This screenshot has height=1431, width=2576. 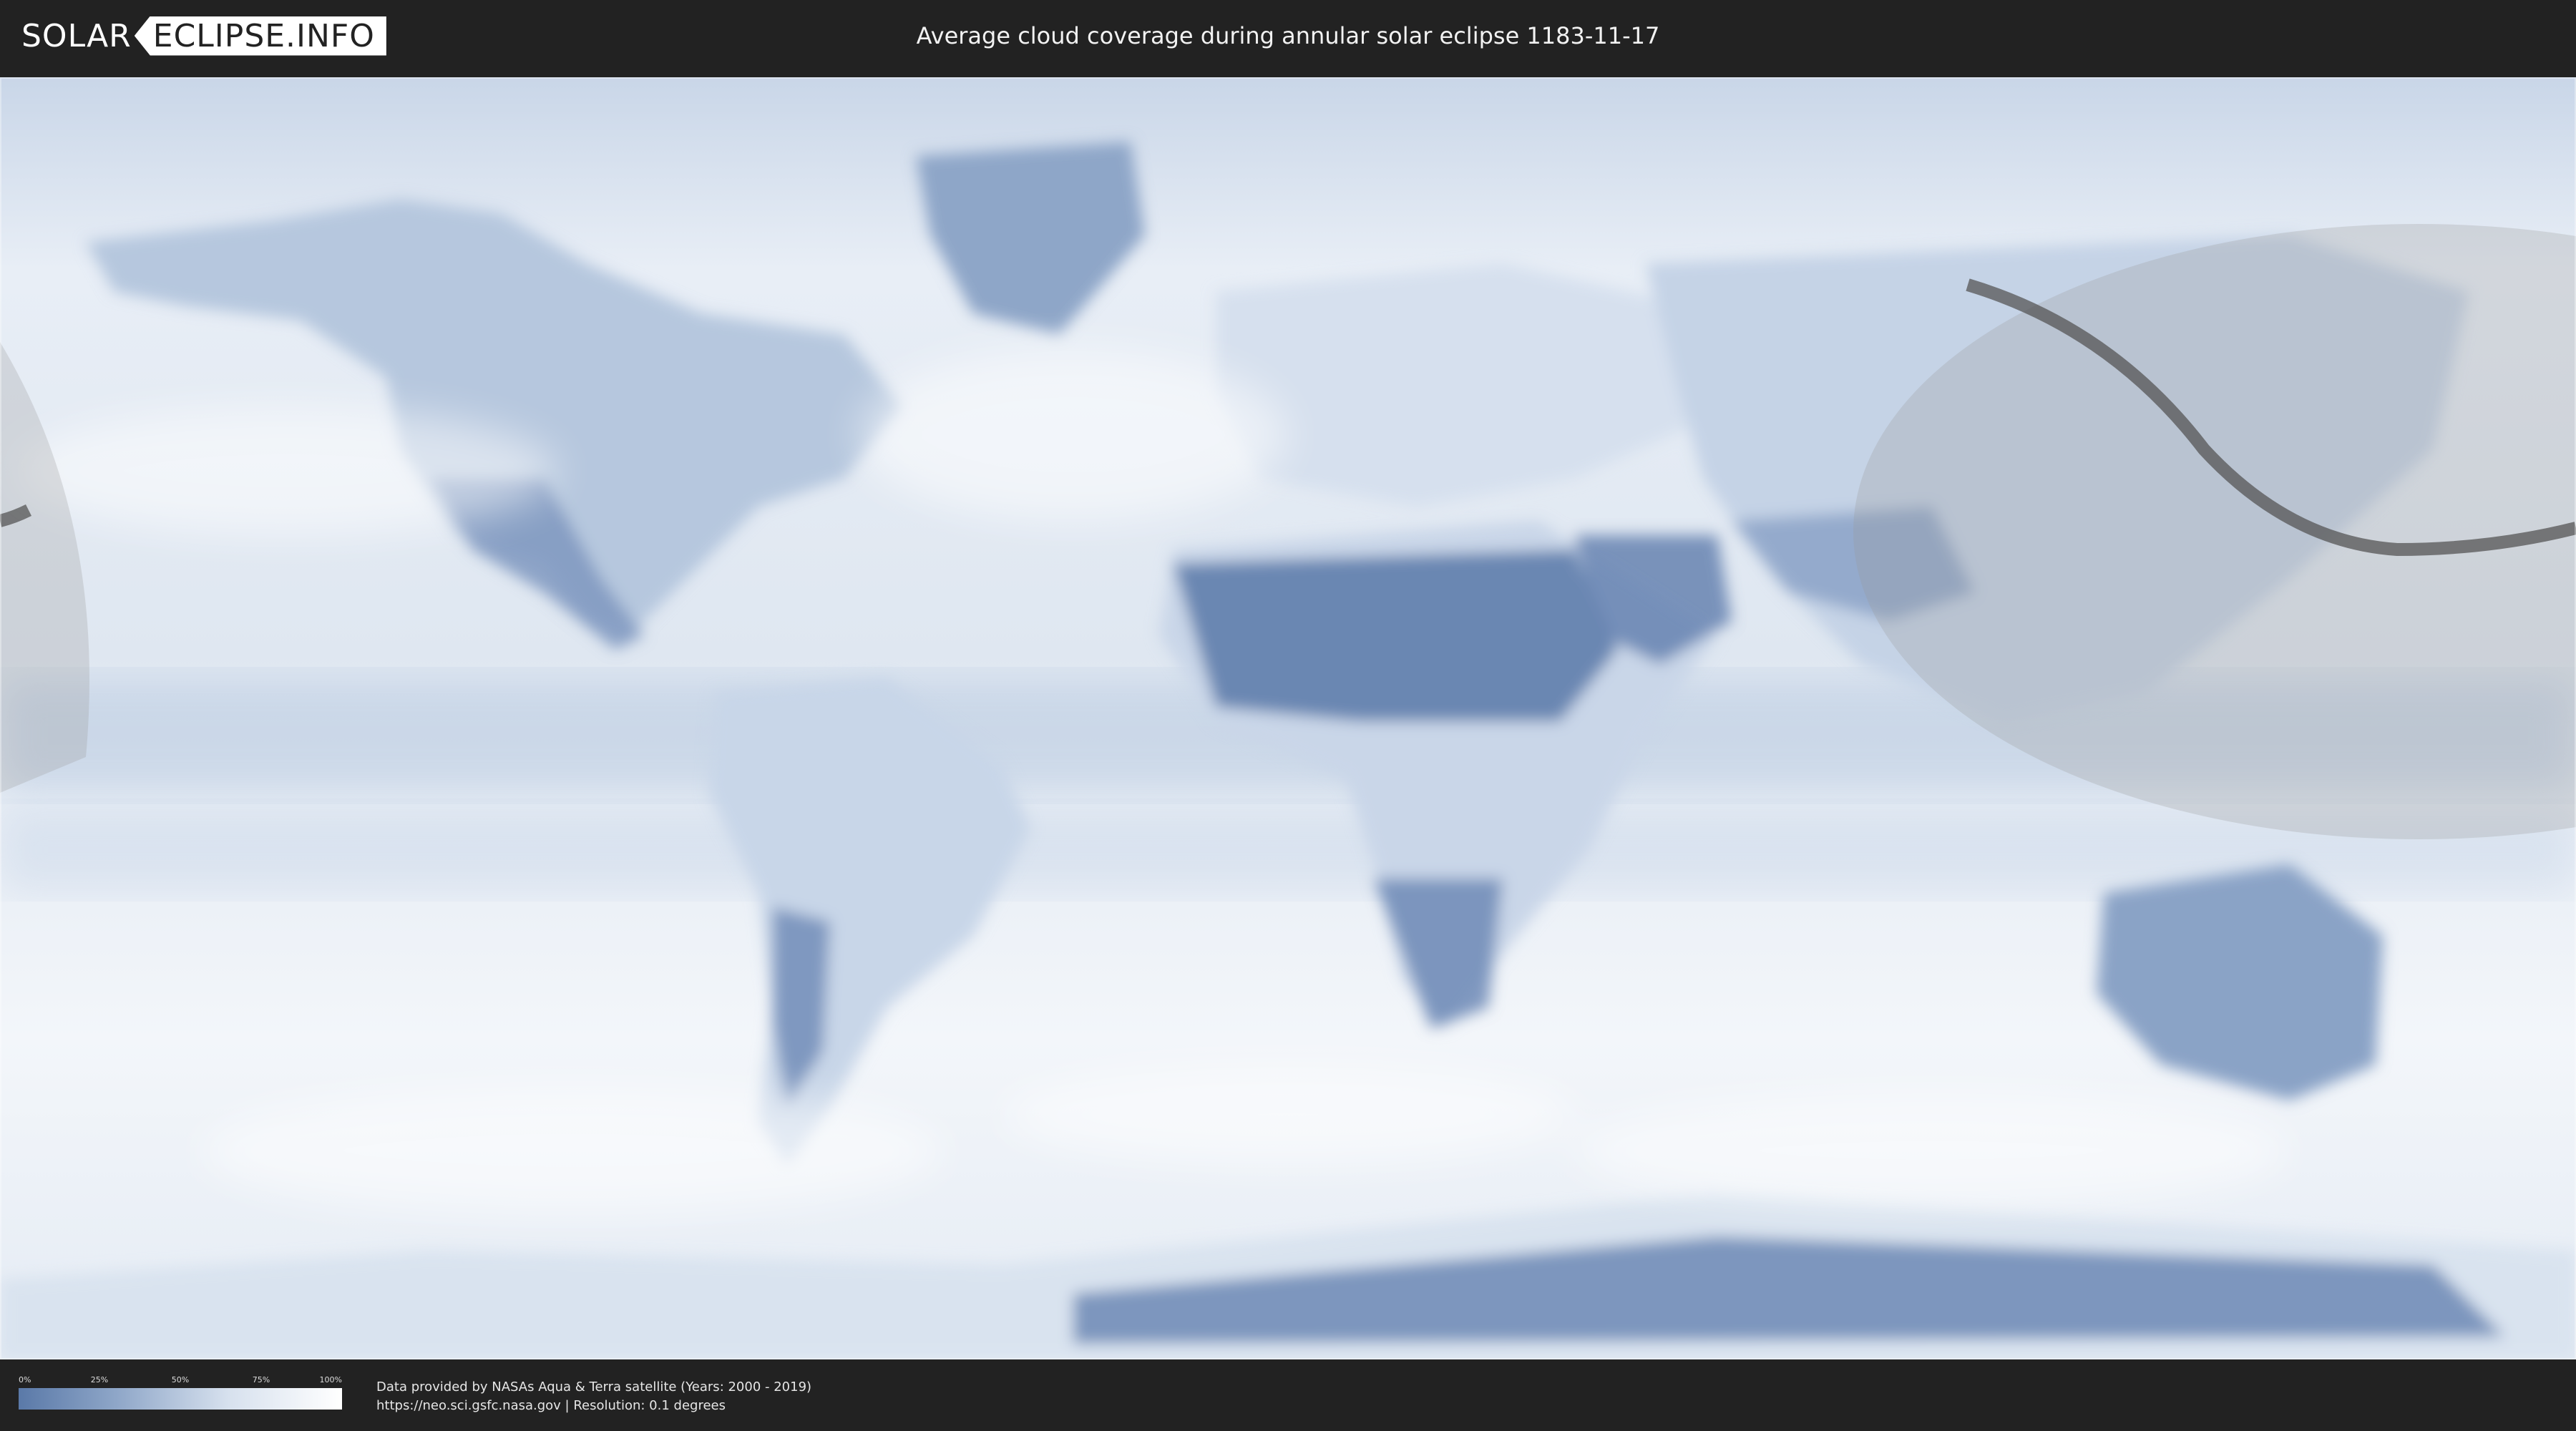 What do you see at coordinates (1395, 635) in the screenshot?
I see `sahara-clear` at bounding box center [1395, 635].